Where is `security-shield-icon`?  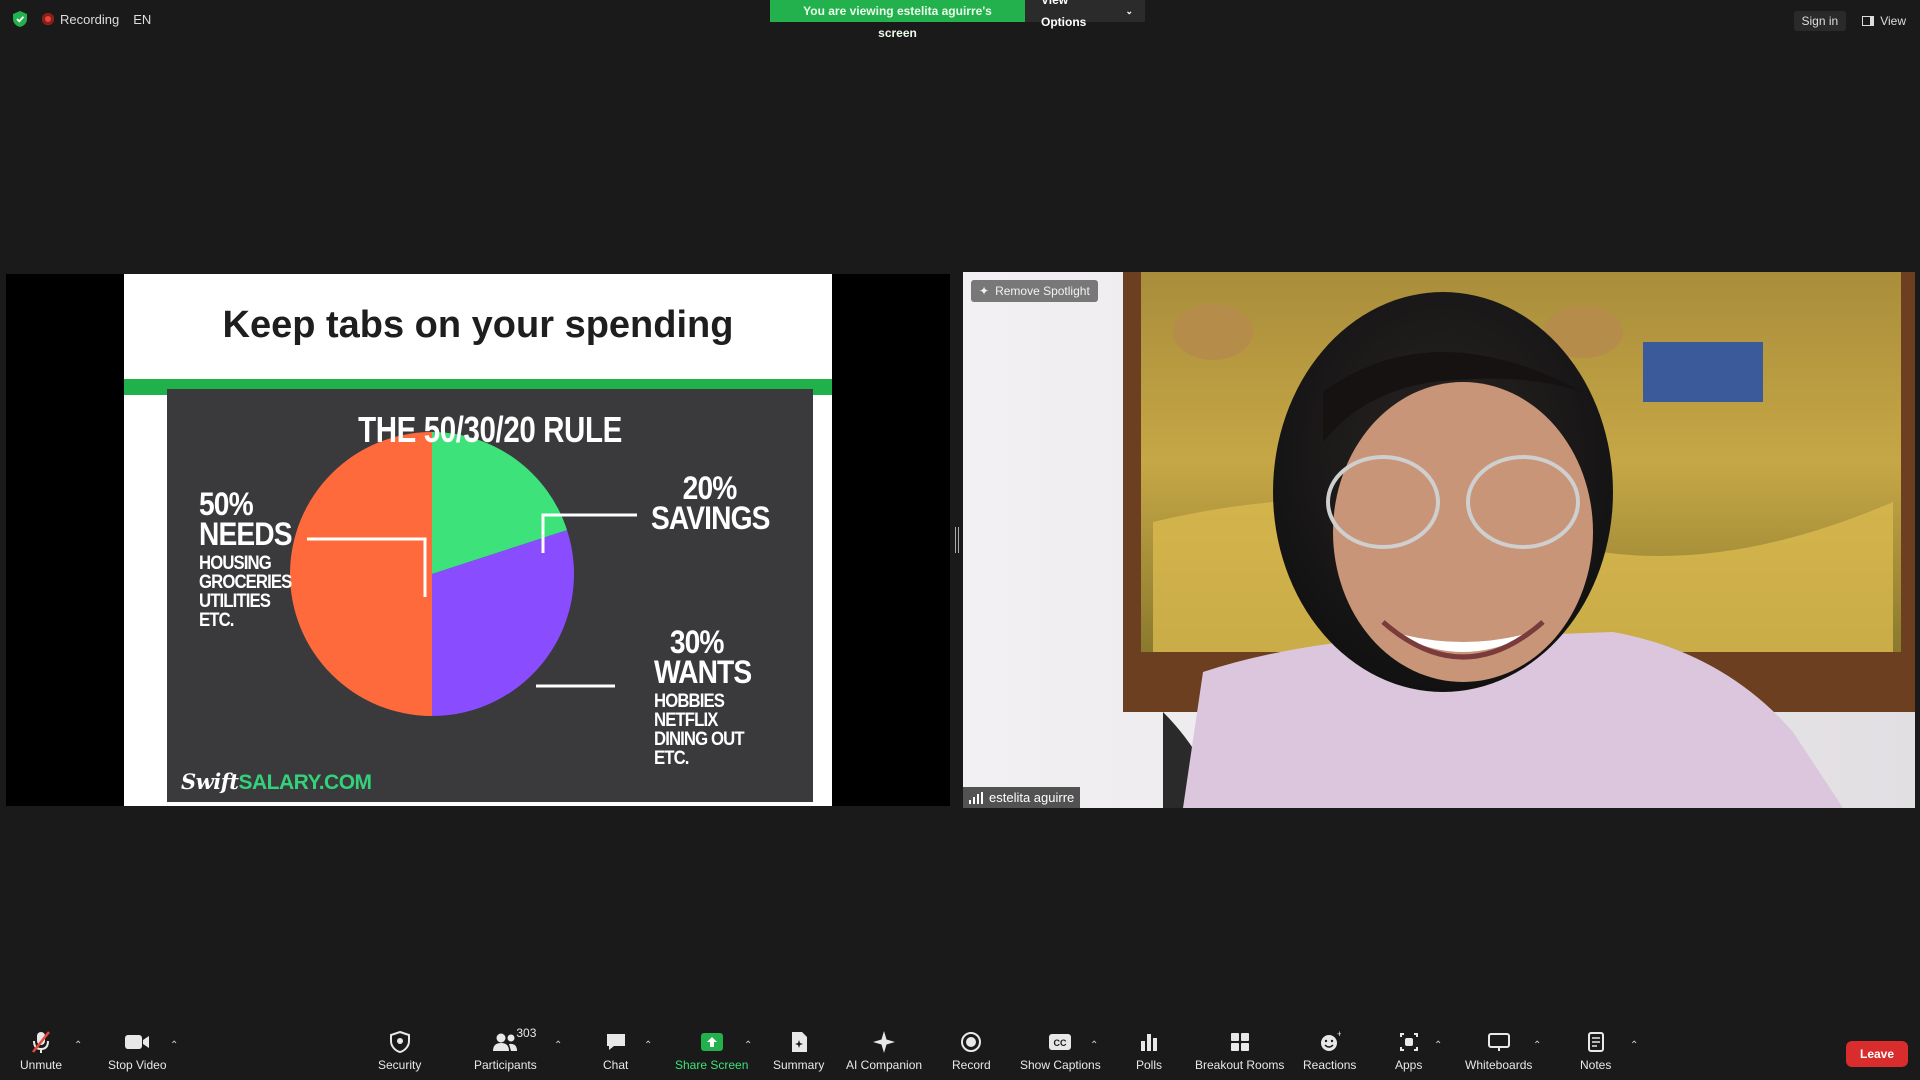 security-shield-icon is located at coordinates (399, 1042).